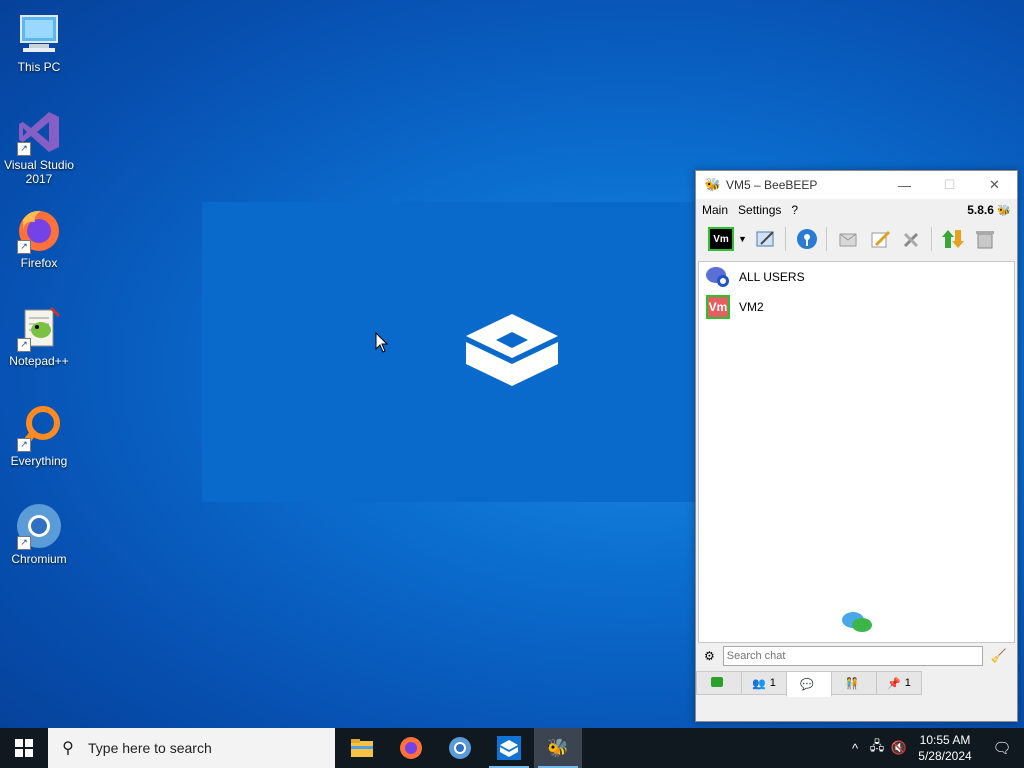 The width and height of the screenshot is (1024, 768). Describe the element at coordinates (945, 740) in the screenshot. I see `clock-time: 10:55 AM` at that location.